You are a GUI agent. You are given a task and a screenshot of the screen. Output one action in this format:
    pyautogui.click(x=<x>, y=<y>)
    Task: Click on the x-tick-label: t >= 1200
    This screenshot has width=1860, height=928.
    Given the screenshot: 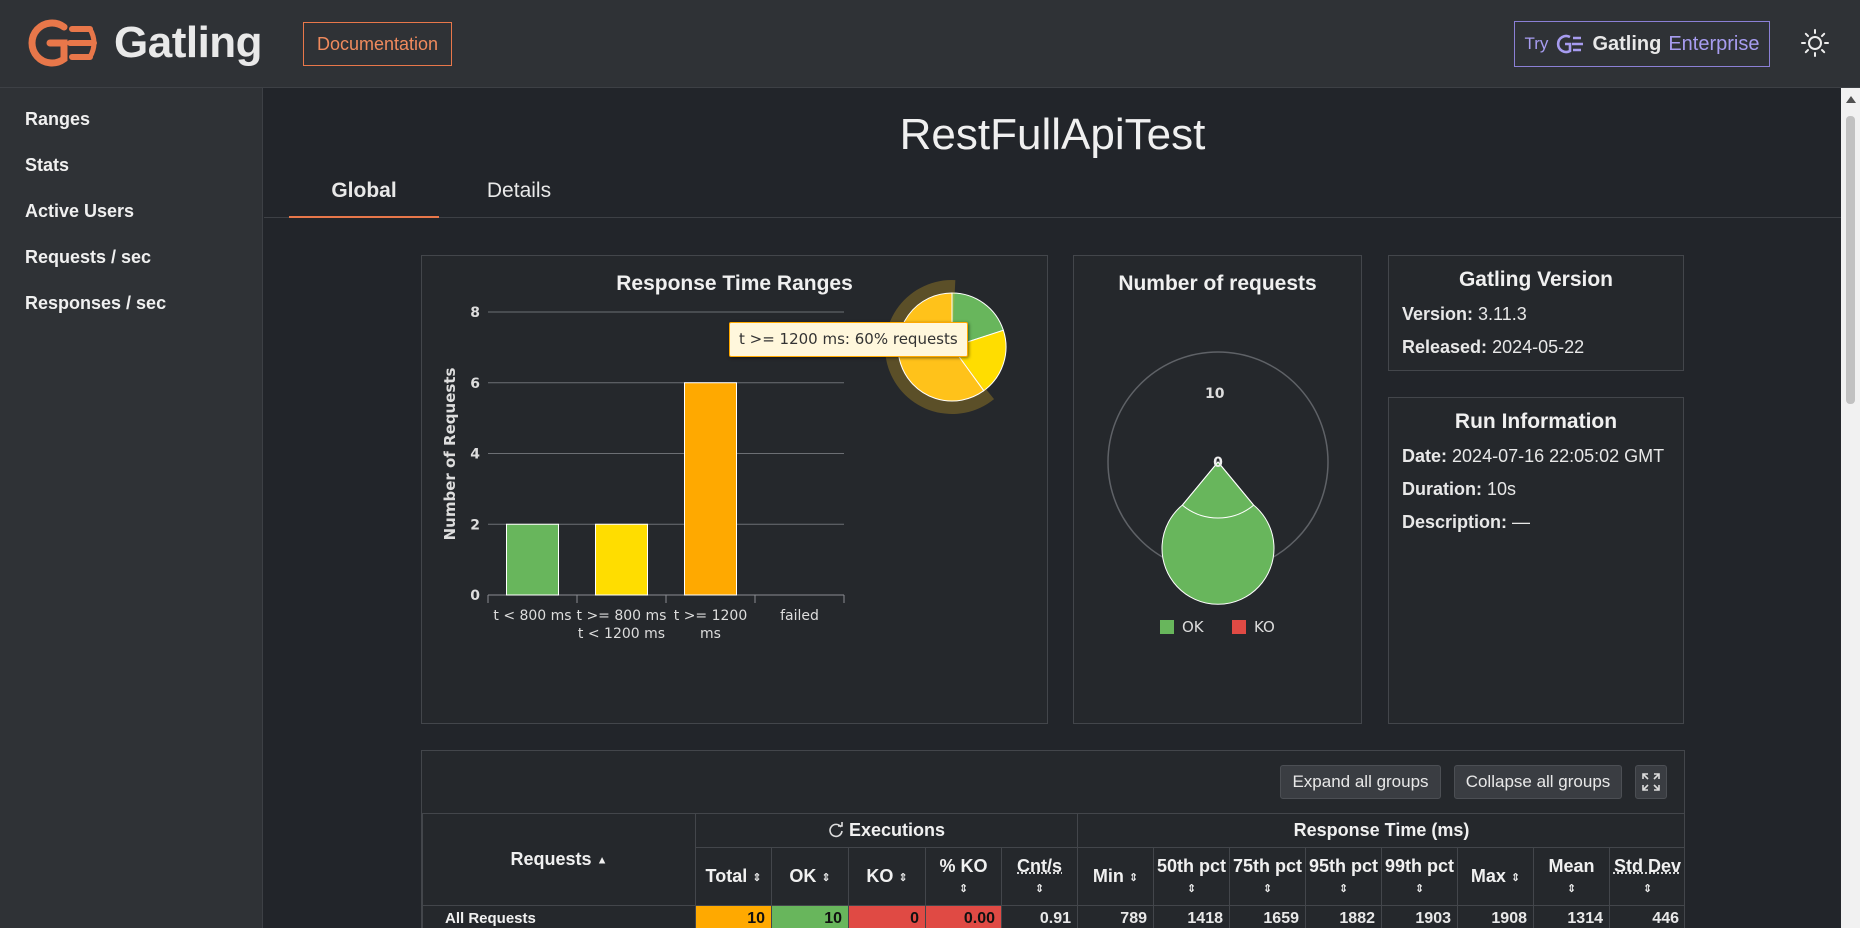 What is the action you would take?
    pyautogui.click(x=710, y=616)
    